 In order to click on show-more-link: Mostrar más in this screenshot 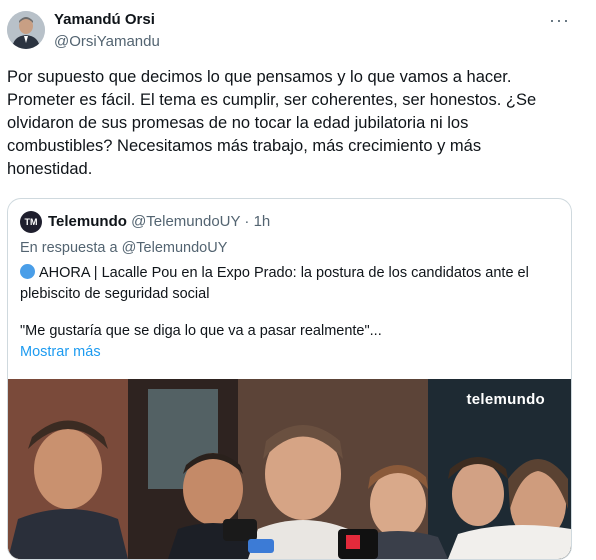, I will do `click(60, 352)`.